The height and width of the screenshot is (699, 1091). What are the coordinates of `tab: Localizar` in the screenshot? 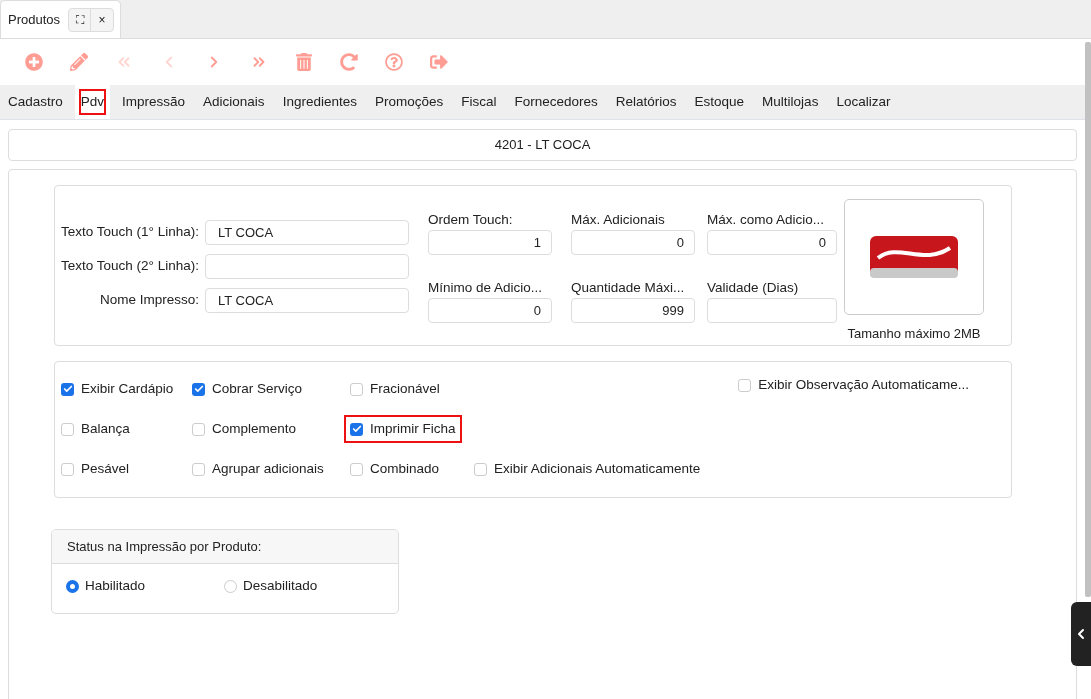 It's located at (863, 102).